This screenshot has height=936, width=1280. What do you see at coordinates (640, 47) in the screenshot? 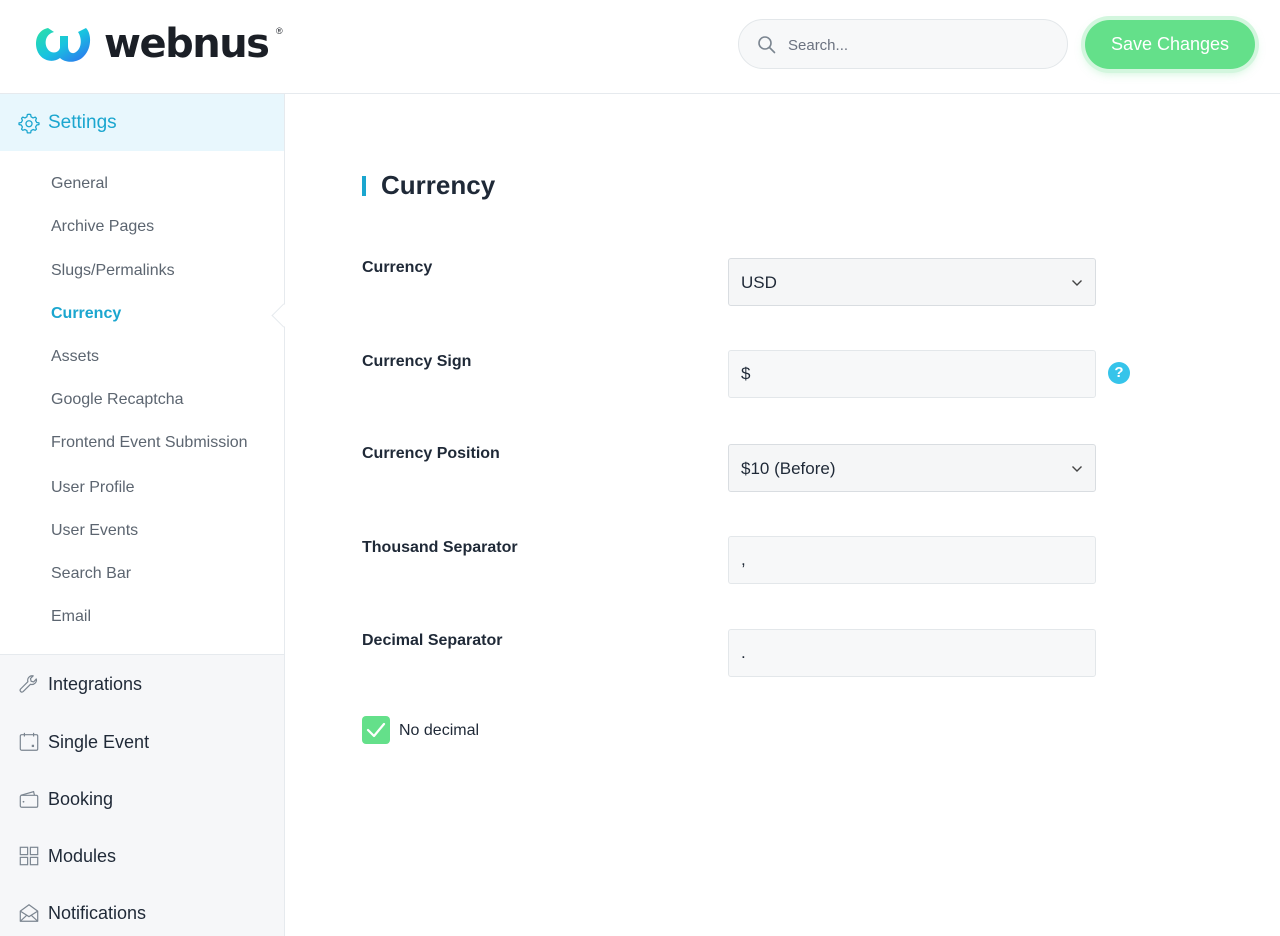
I see `top-header: webnus ® Save Changes` at bounding box center [640, 47].